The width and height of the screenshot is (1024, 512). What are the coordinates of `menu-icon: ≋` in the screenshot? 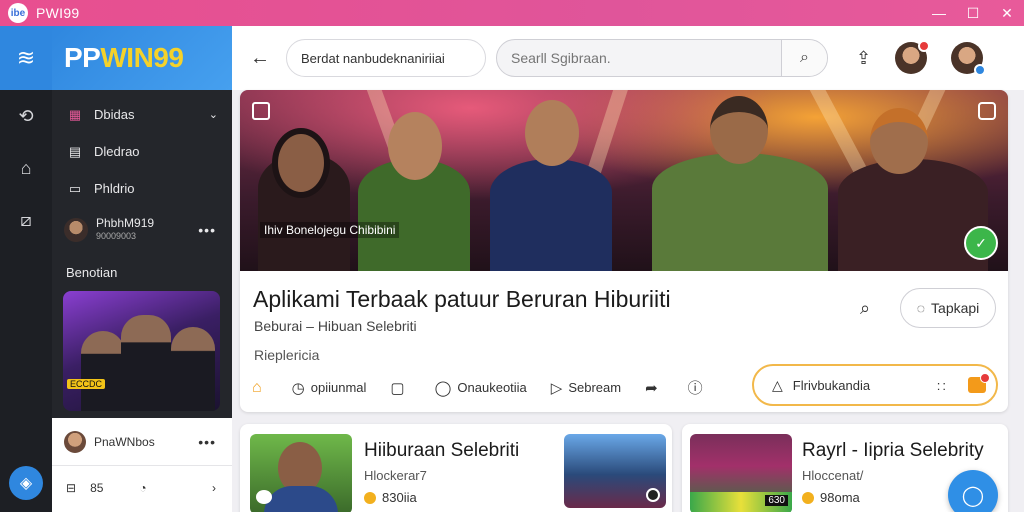 It's located at (26, 58).